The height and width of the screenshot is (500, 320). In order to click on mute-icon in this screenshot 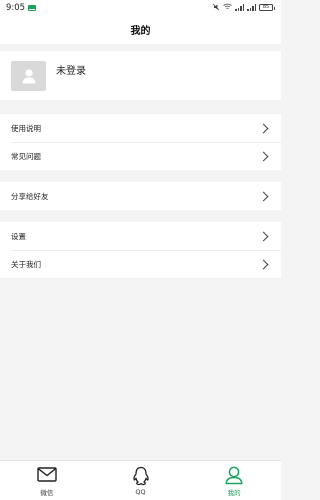, I will do `click(216, 8)`.